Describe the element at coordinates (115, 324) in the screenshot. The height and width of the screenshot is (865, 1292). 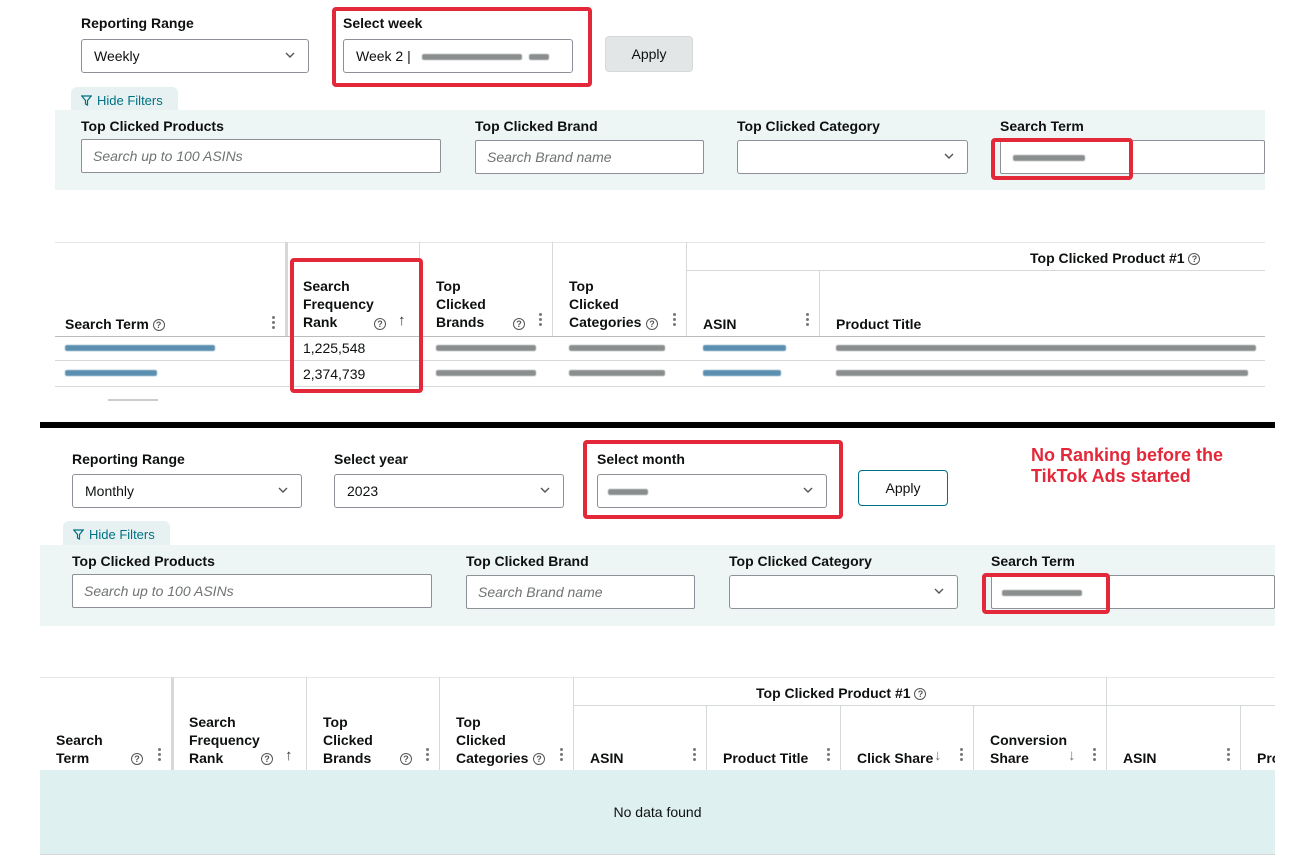
I see `col-search-term: Search Term ?` at that location.